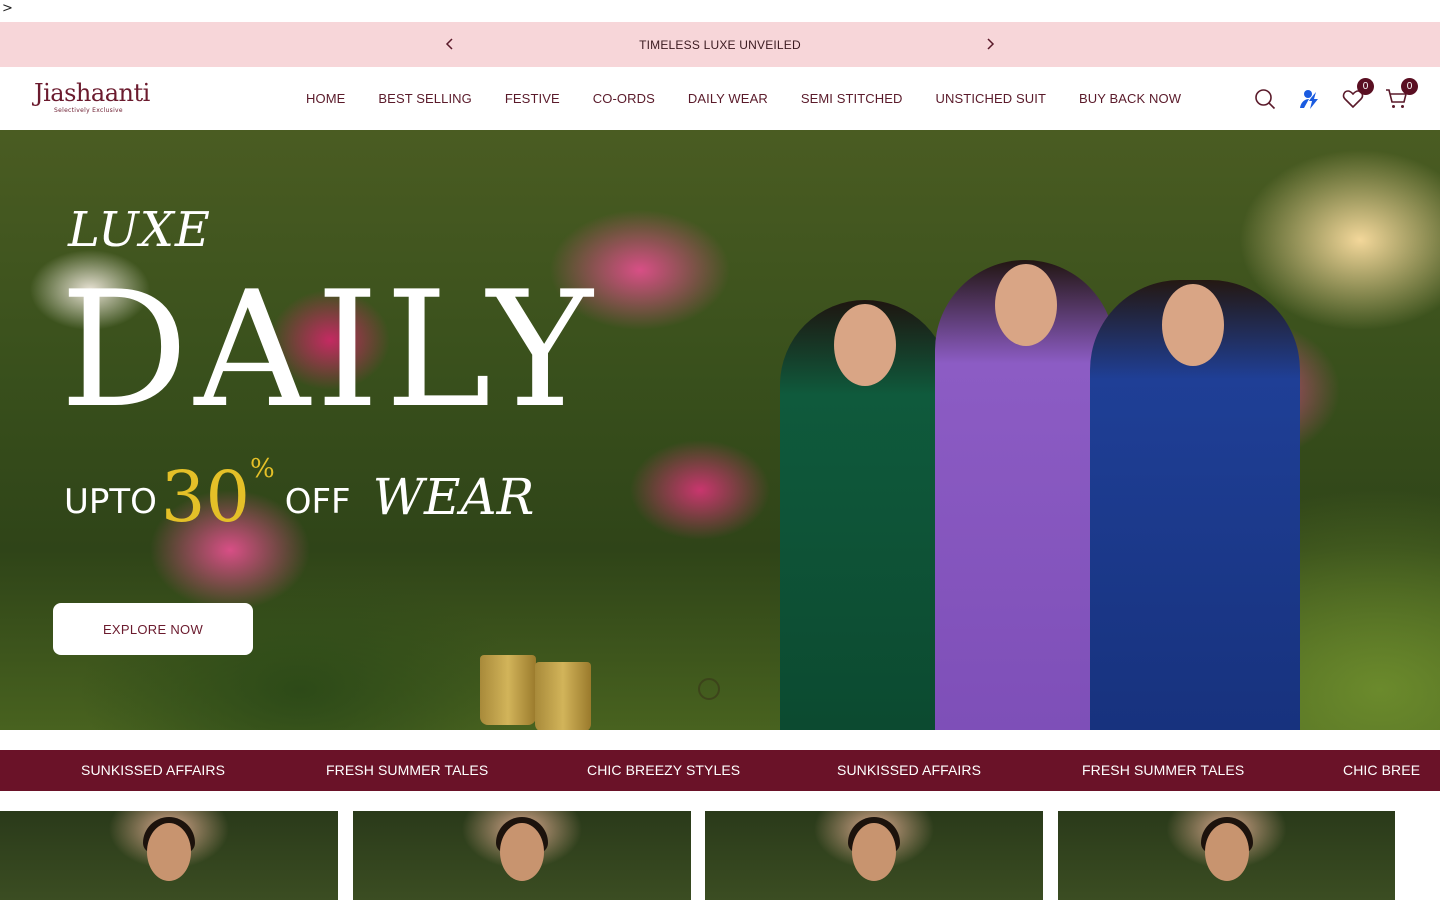 The image size is (1440, 900). What do you see at coordinates (865, 515) in the screenshot?
I see `model-green-outfit` at bounding box center [865, 515].